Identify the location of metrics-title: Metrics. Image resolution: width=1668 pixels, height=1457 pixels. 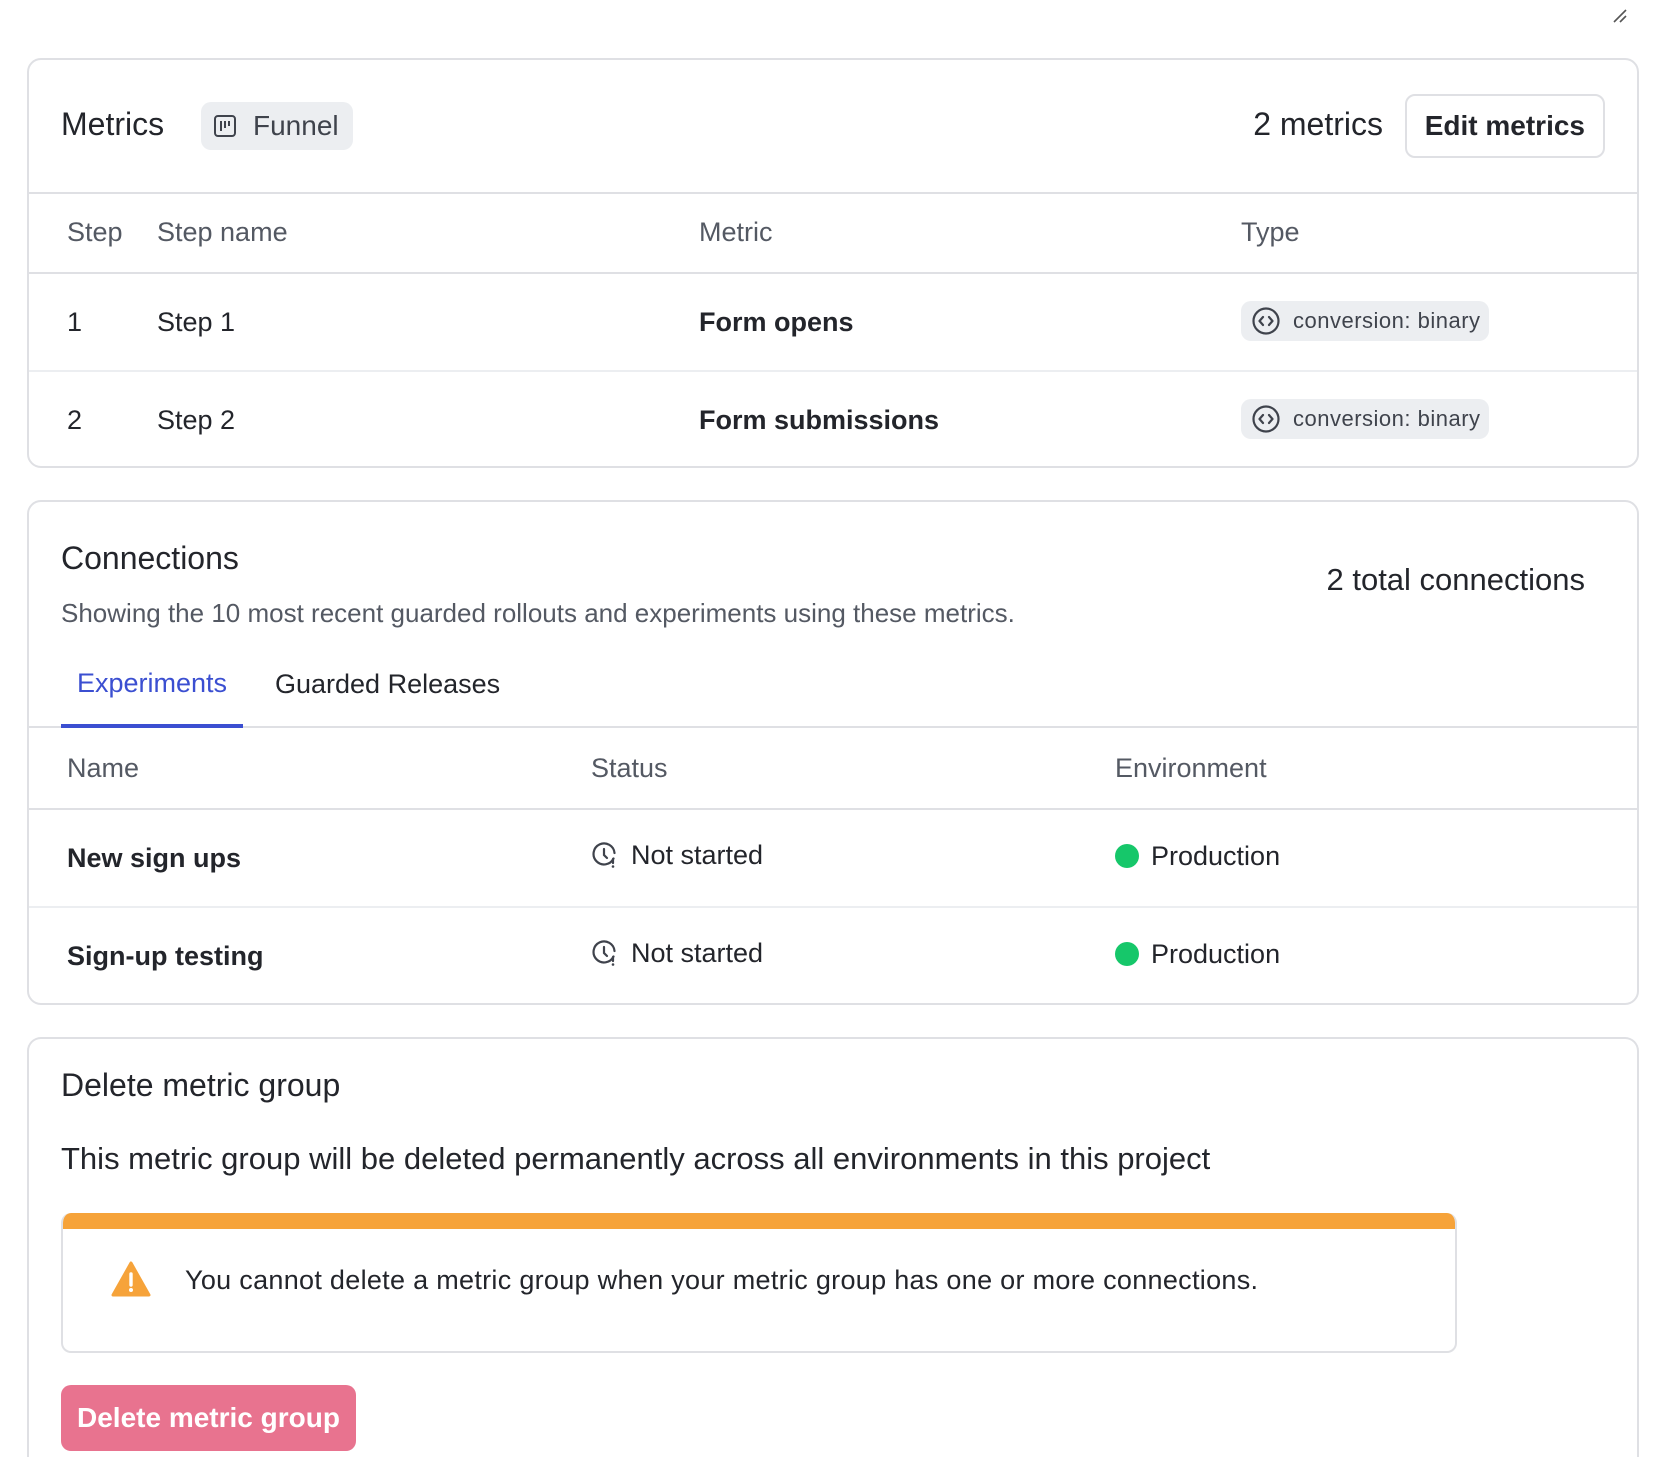
(113, 124).